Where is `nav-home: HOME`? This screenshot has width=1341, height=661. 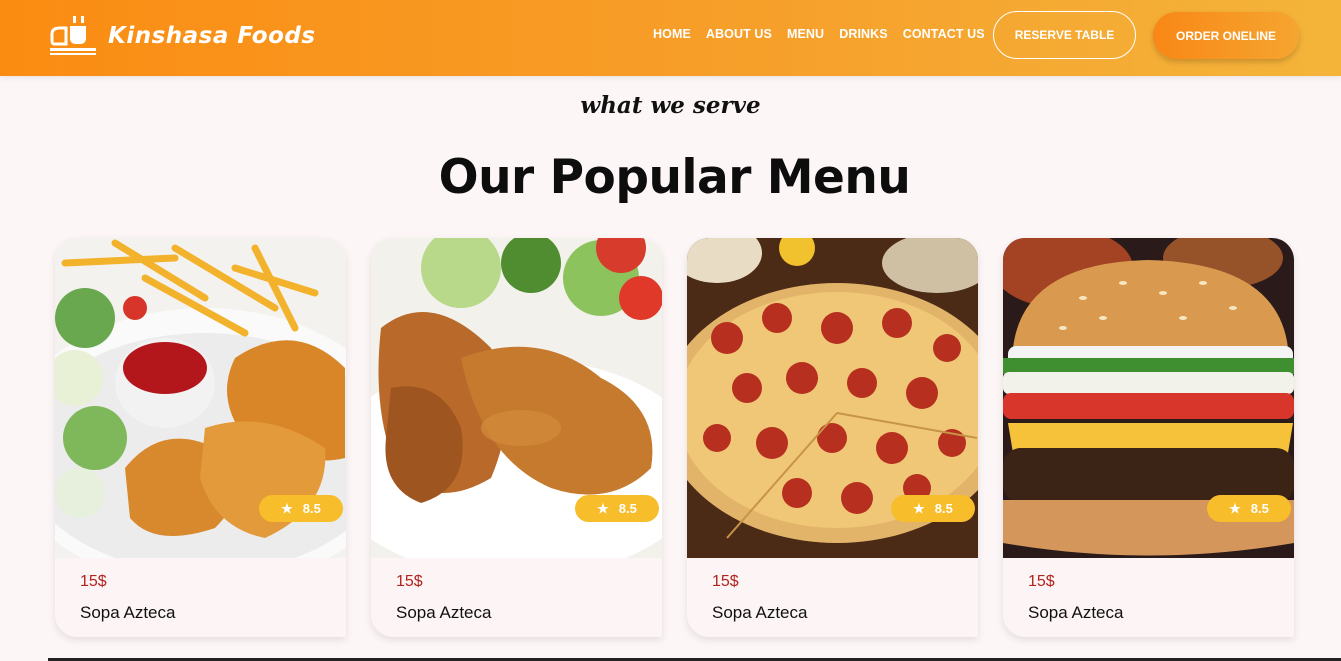 nav-home: HOME is located at coordinates (672, 34).